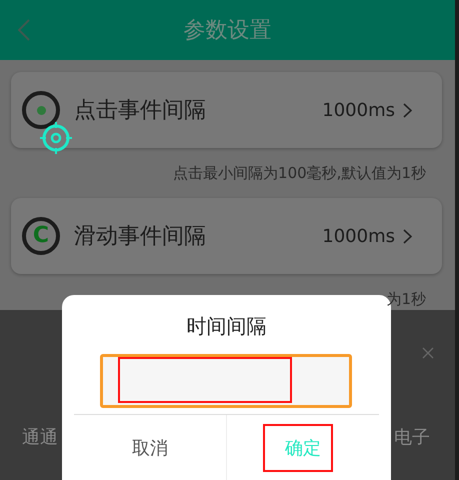 The height and width of the screenshot is (480, 459). What do you see at coordinates (228, 31) in the screenshot?
I see `page-title: 参数设置` at bounding box center [228, 31].